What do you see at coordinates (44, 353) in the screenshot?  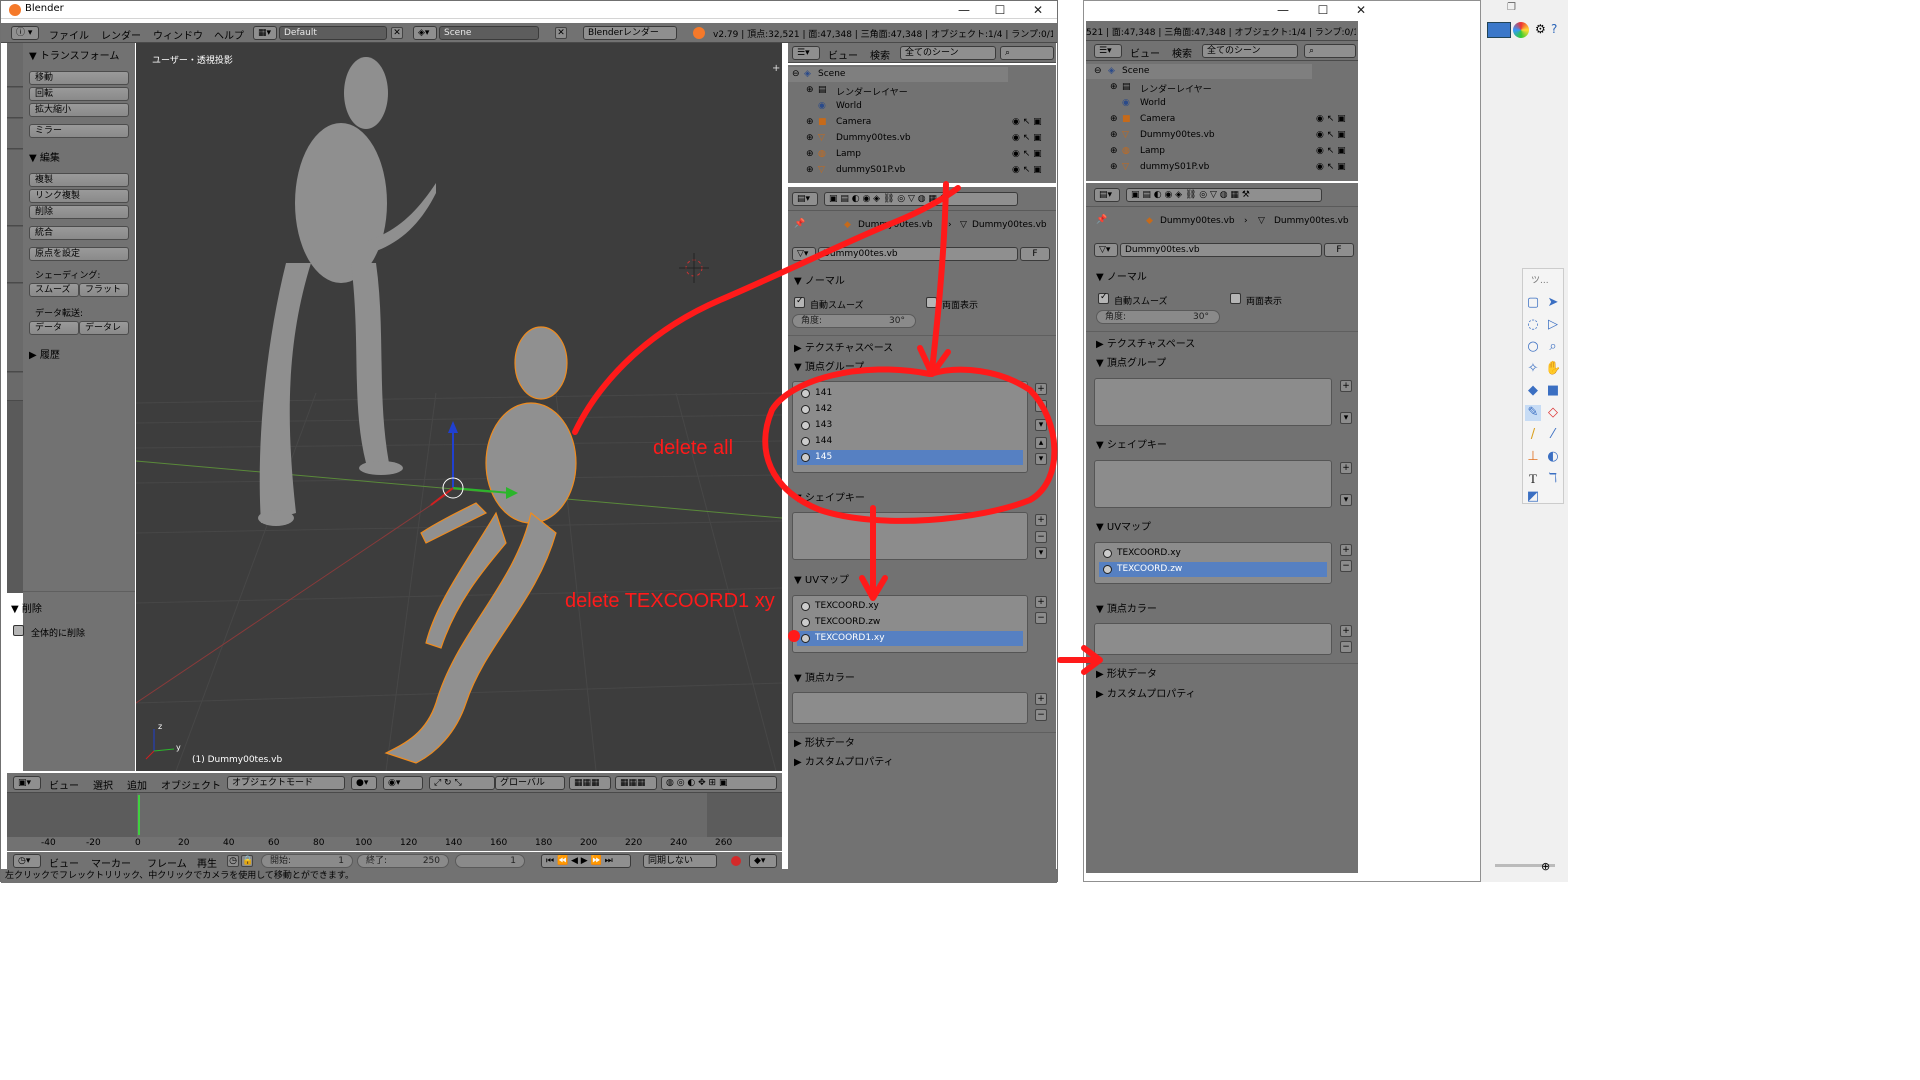 I see `history-panel-header: ▶ 履歴` at bounding box center [44, 353].